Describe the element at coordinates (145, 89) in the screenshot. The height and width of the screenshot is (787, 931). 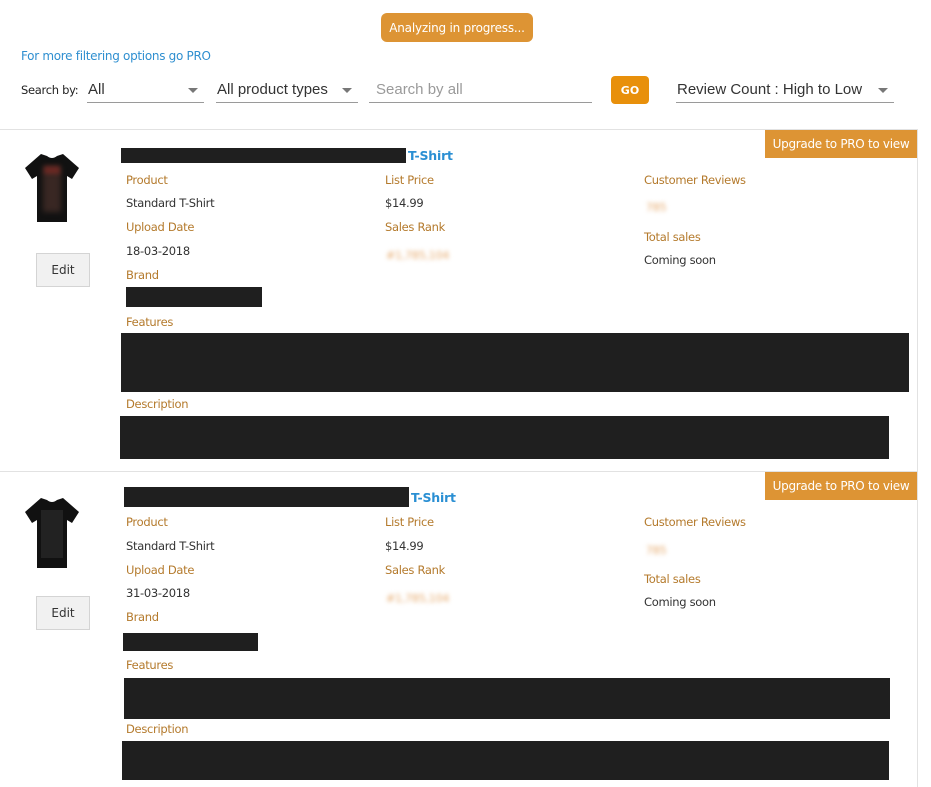
I see `search-by-select: All` at that location.